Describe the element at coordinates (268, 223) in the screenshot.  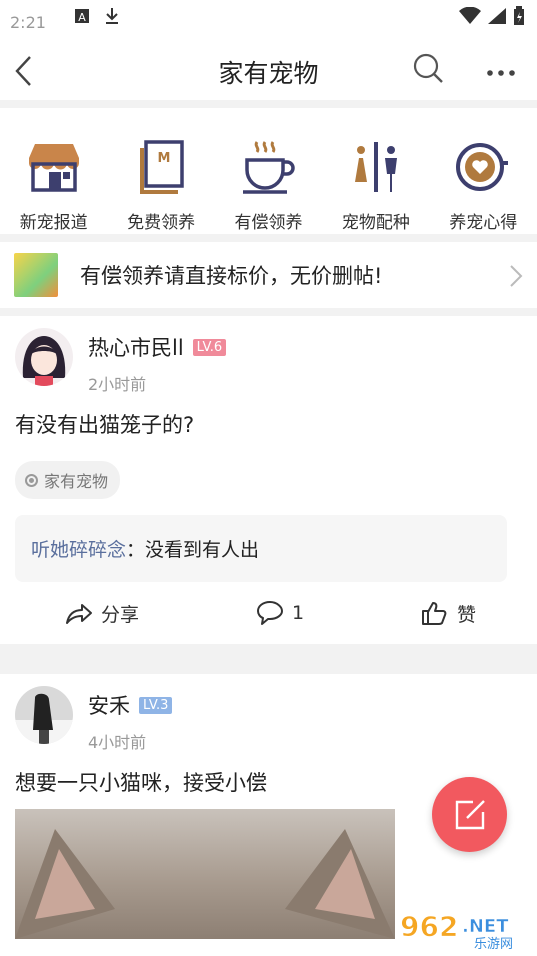
I see `category-label: 有偿领养` at that location.